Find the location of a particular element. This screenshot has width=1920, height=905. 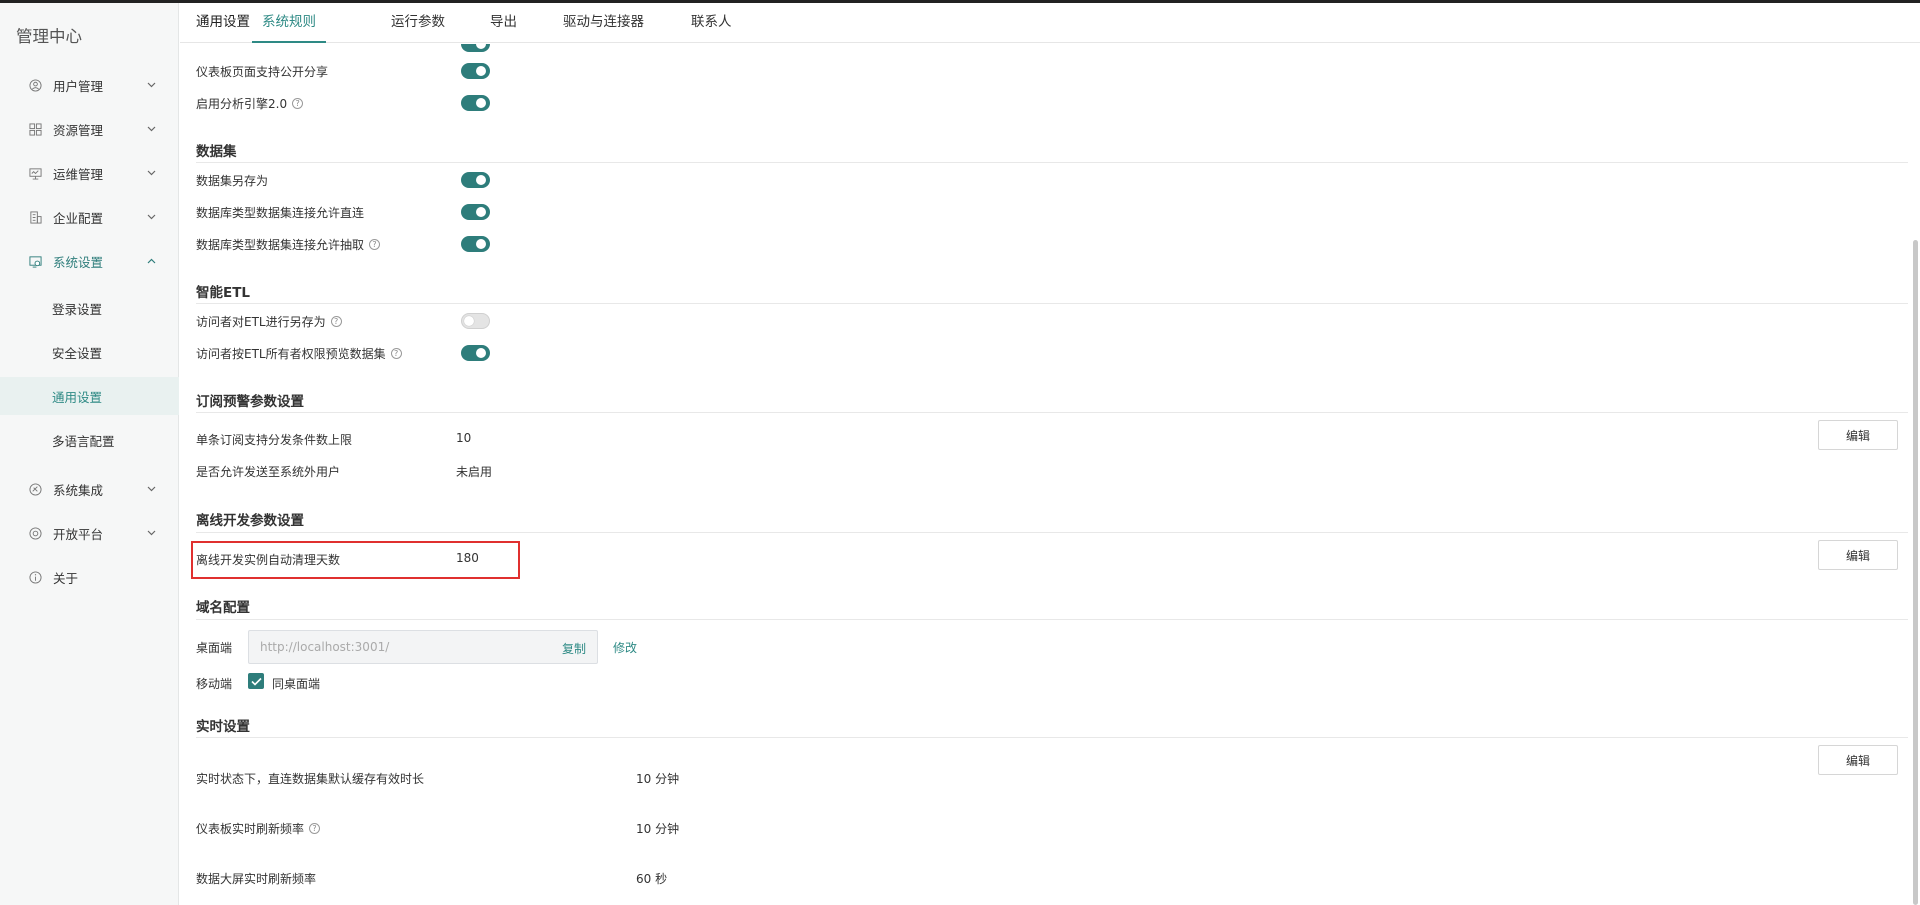

same-as-desktop-checkbox is located at coordinates (256, 681).